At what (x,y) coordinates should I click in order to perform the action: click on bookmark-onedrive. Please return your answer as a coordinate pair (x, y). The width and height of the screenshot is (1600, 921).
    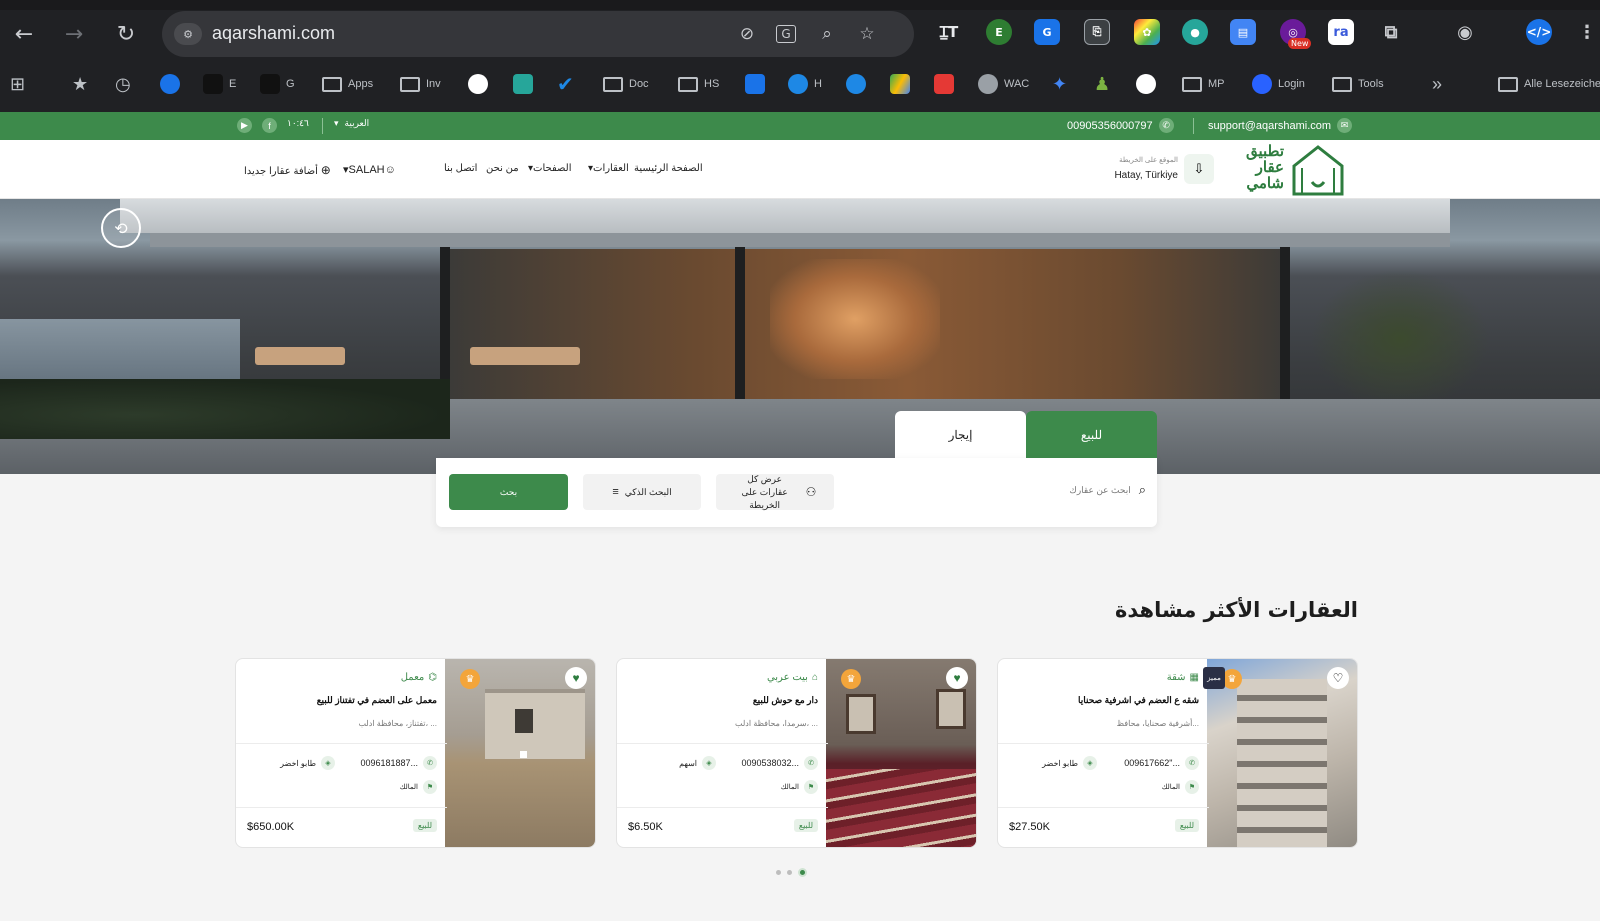
    Looking at the image, I should click on (856, 84).